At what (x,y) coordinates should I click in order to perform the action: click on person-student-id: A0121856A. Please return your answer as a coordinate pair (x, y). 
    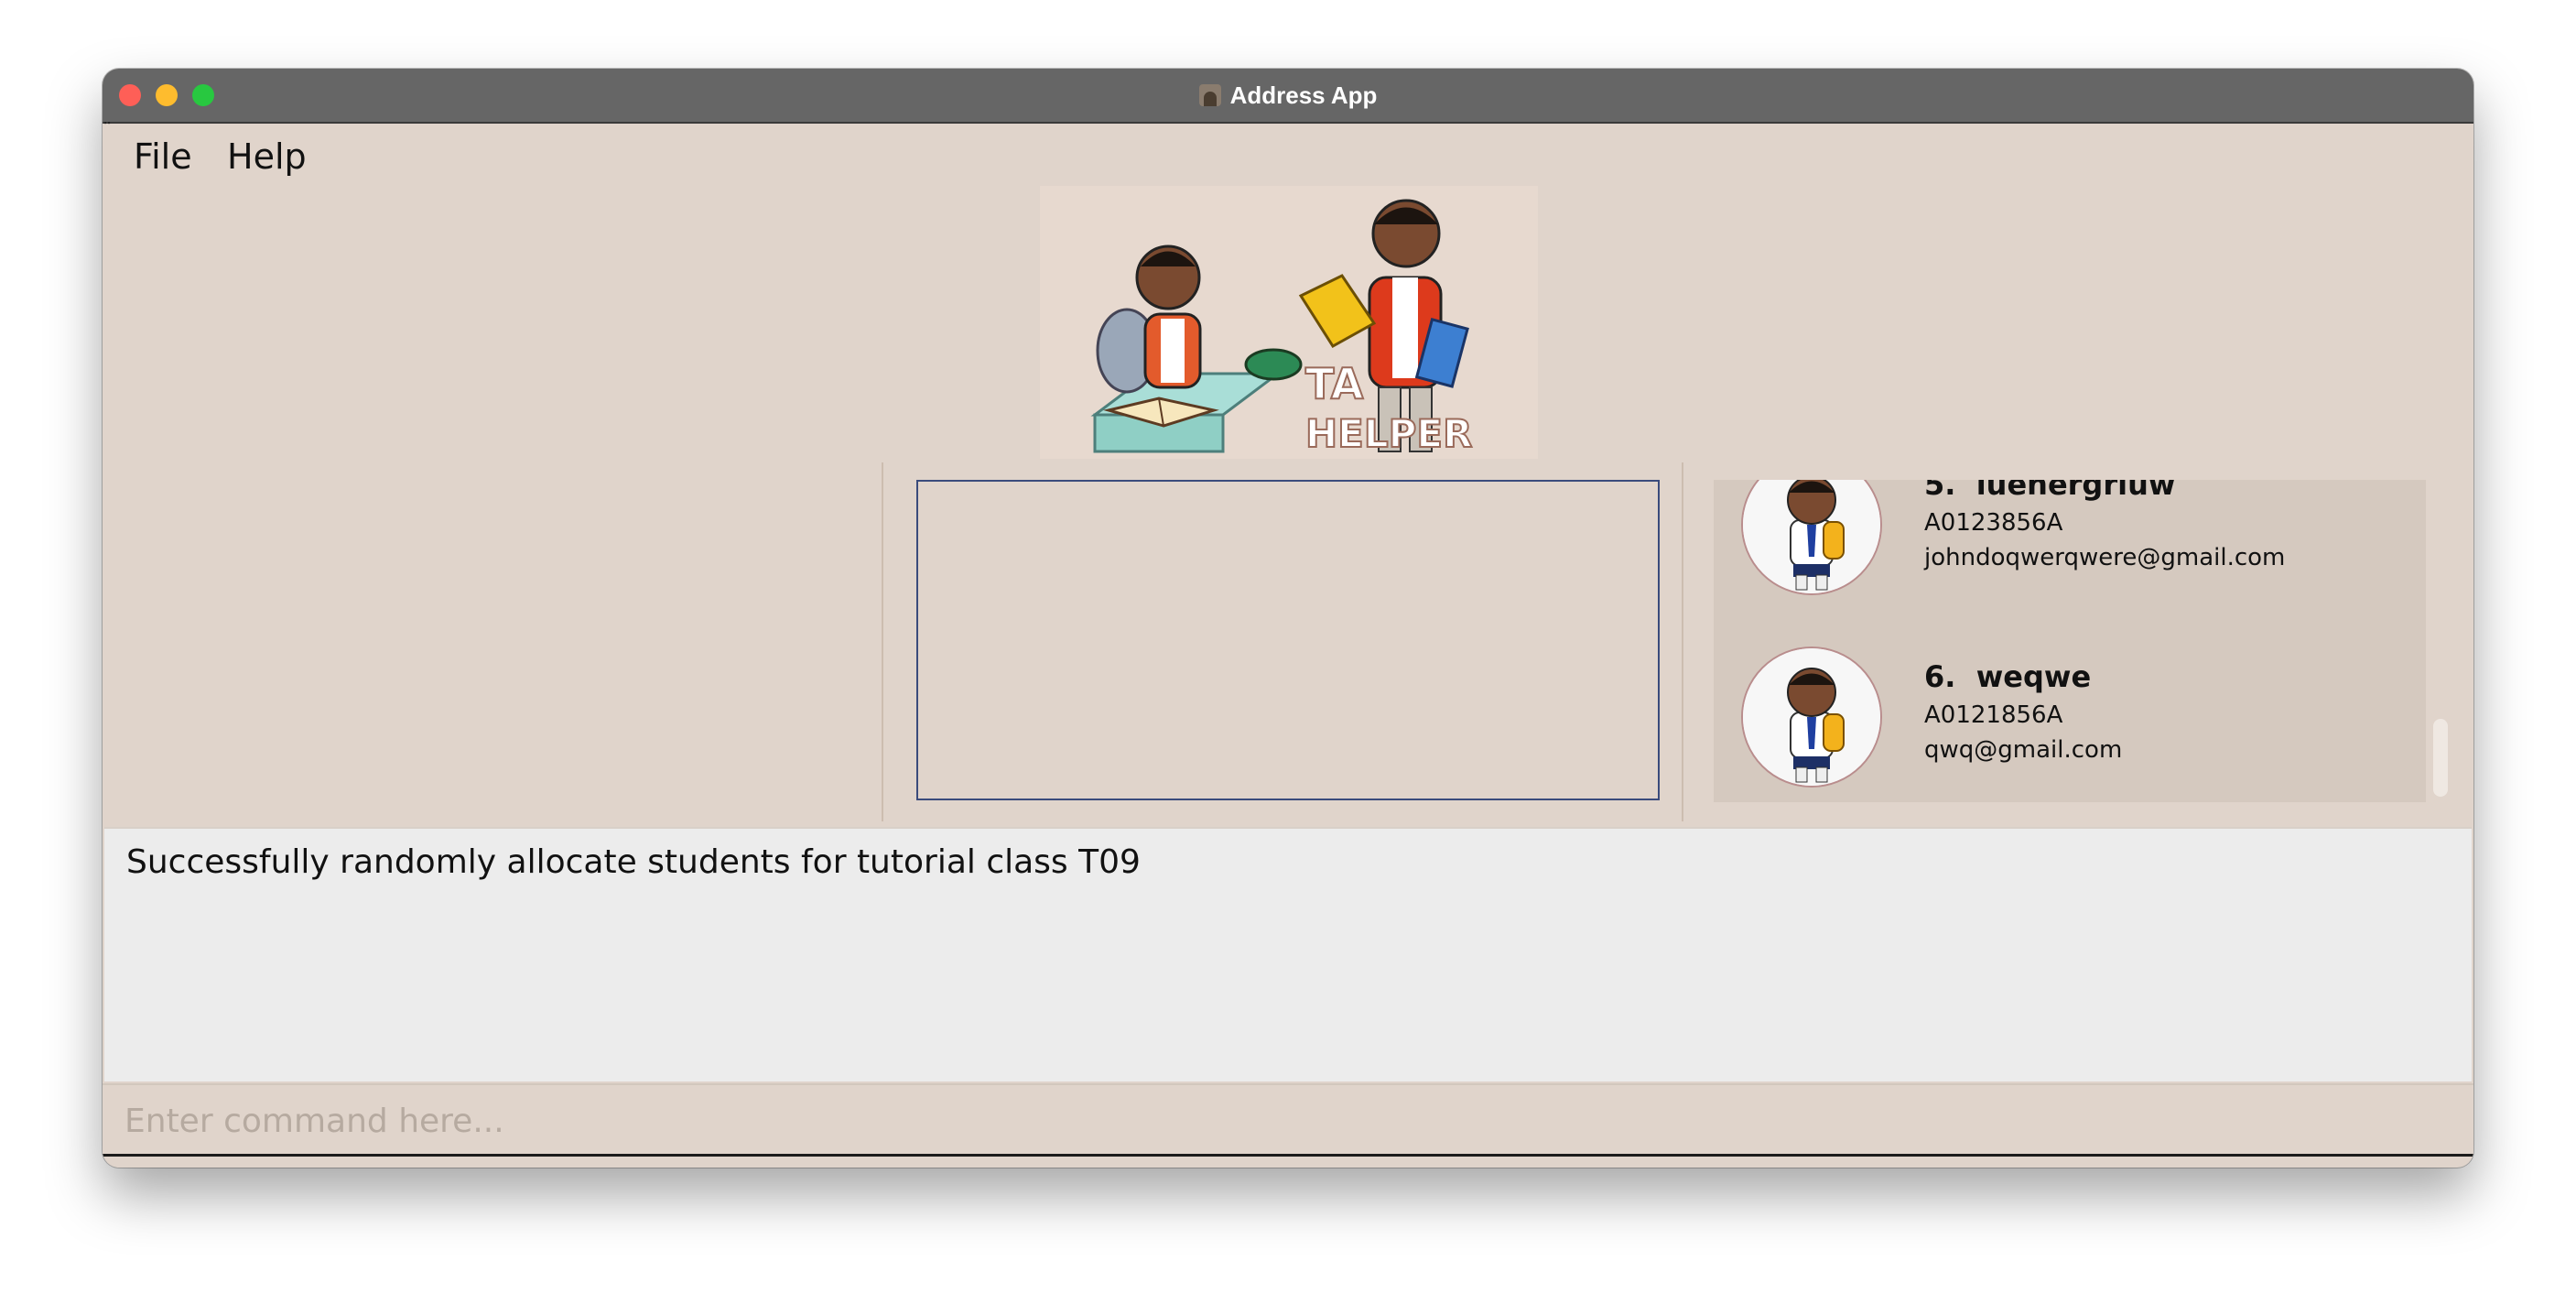
    Looking at the image, I should click on (1994, 715).